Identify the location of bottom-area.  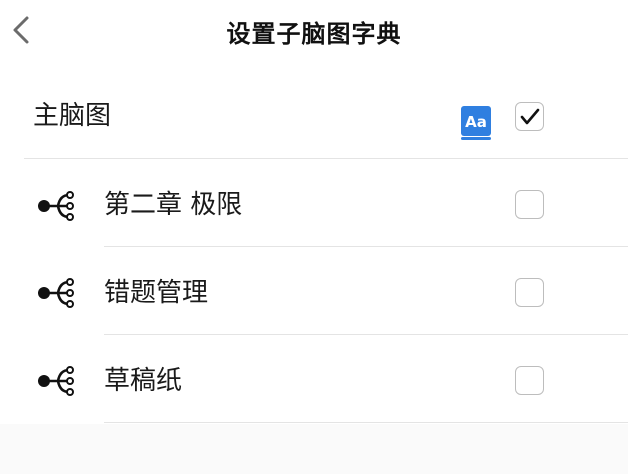
(314, 449).